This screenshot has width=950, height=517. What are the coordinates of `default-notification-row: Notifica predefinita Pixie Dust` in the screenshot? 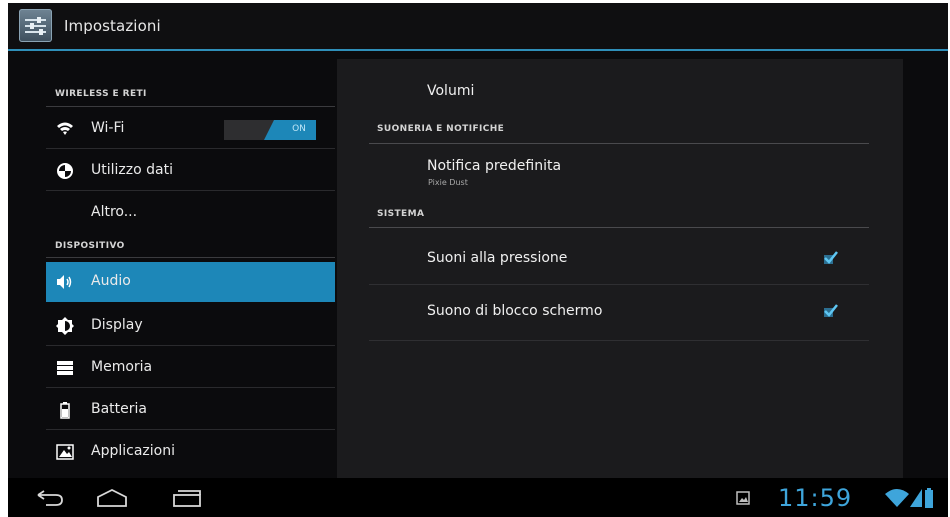 It's located at (620, 173).